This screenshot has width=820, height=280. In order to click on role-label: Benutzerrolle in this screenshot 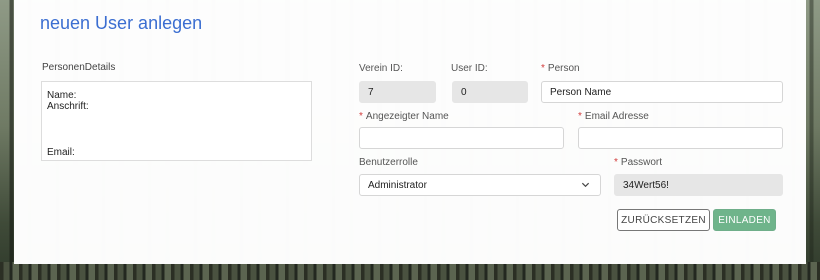, I will do `click(388, 162)`.